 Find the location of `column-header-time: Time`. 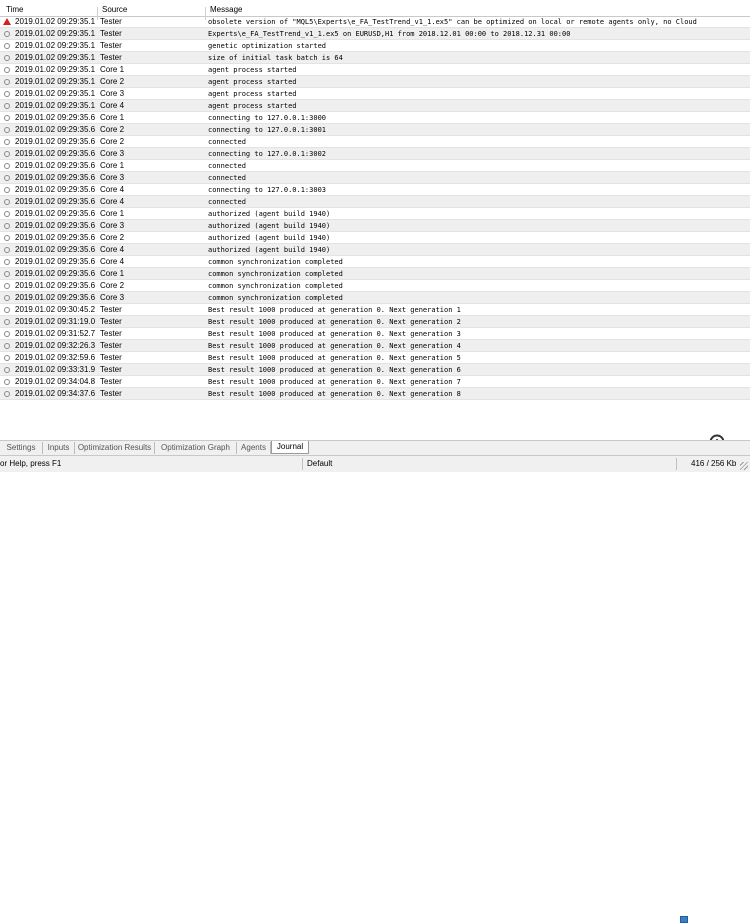

column-header-time: Time is located at coordinates (14, 10).